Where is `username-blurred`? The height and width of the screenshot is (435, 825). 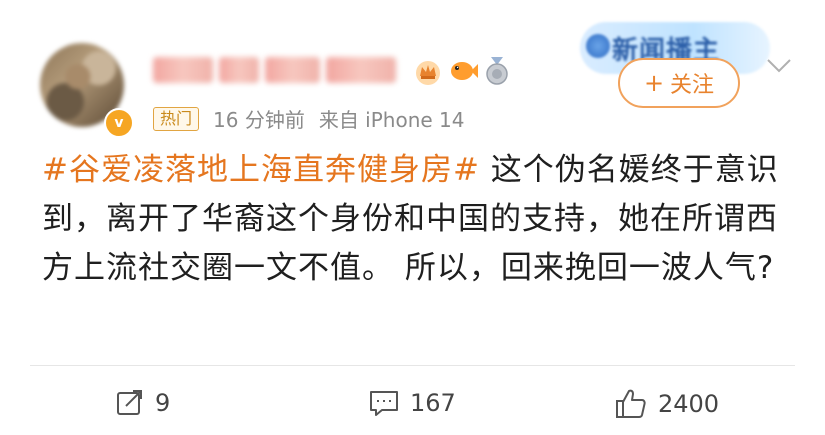 username-blurred is located at coordinates (278, 70).